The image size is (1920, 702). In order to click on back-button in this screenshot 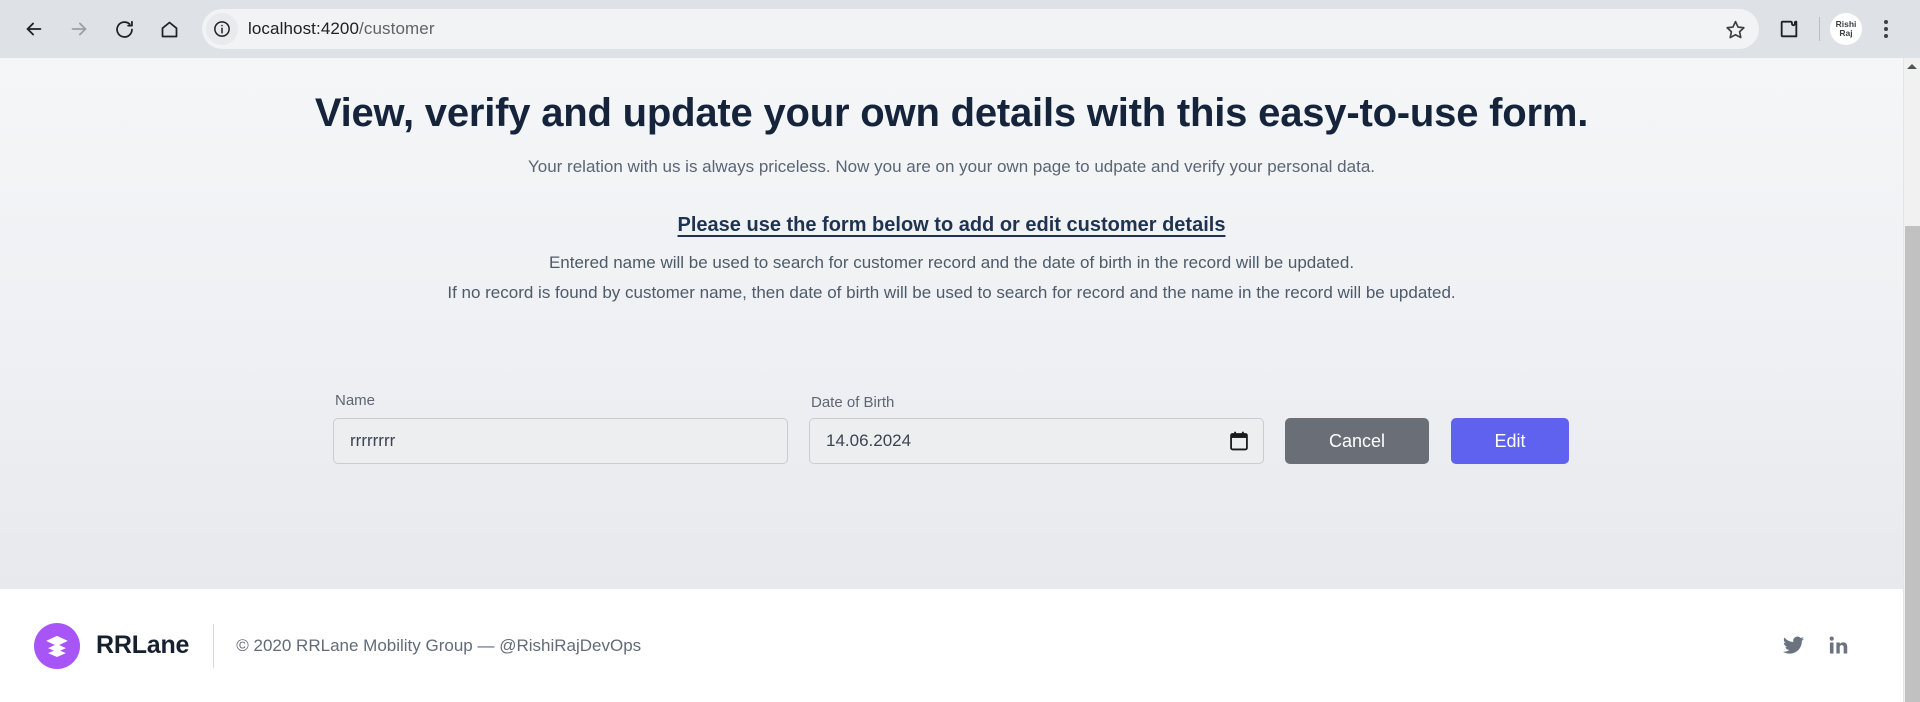, I will do `click(34, 29)`.